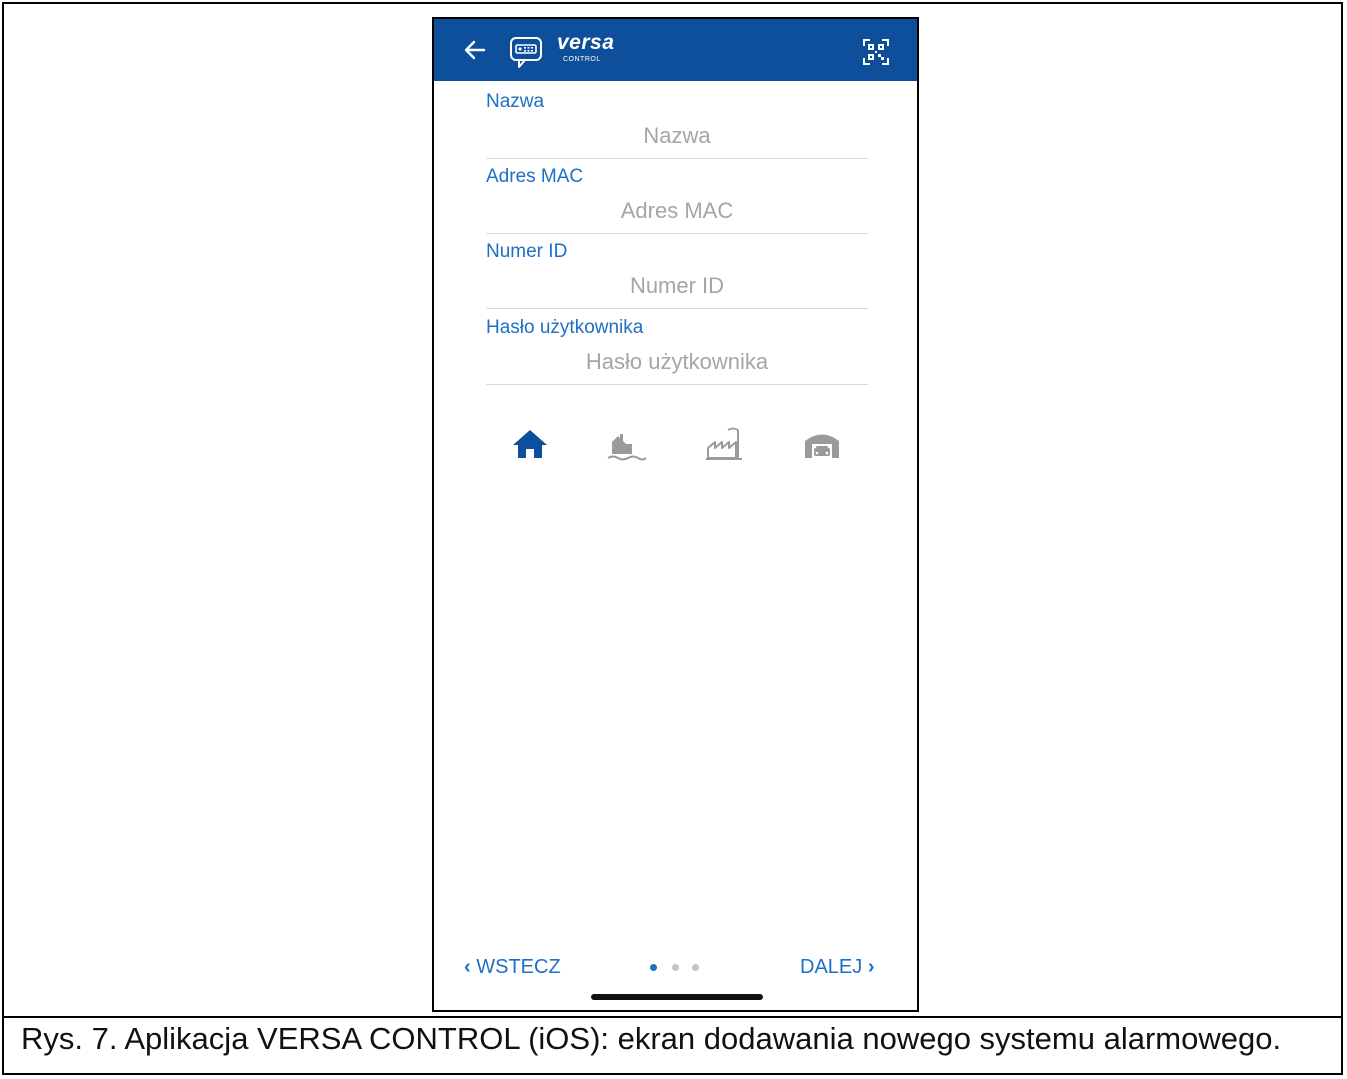 The image size is (1347, 1079). I want to click on home-indicator, so click(677, 997).